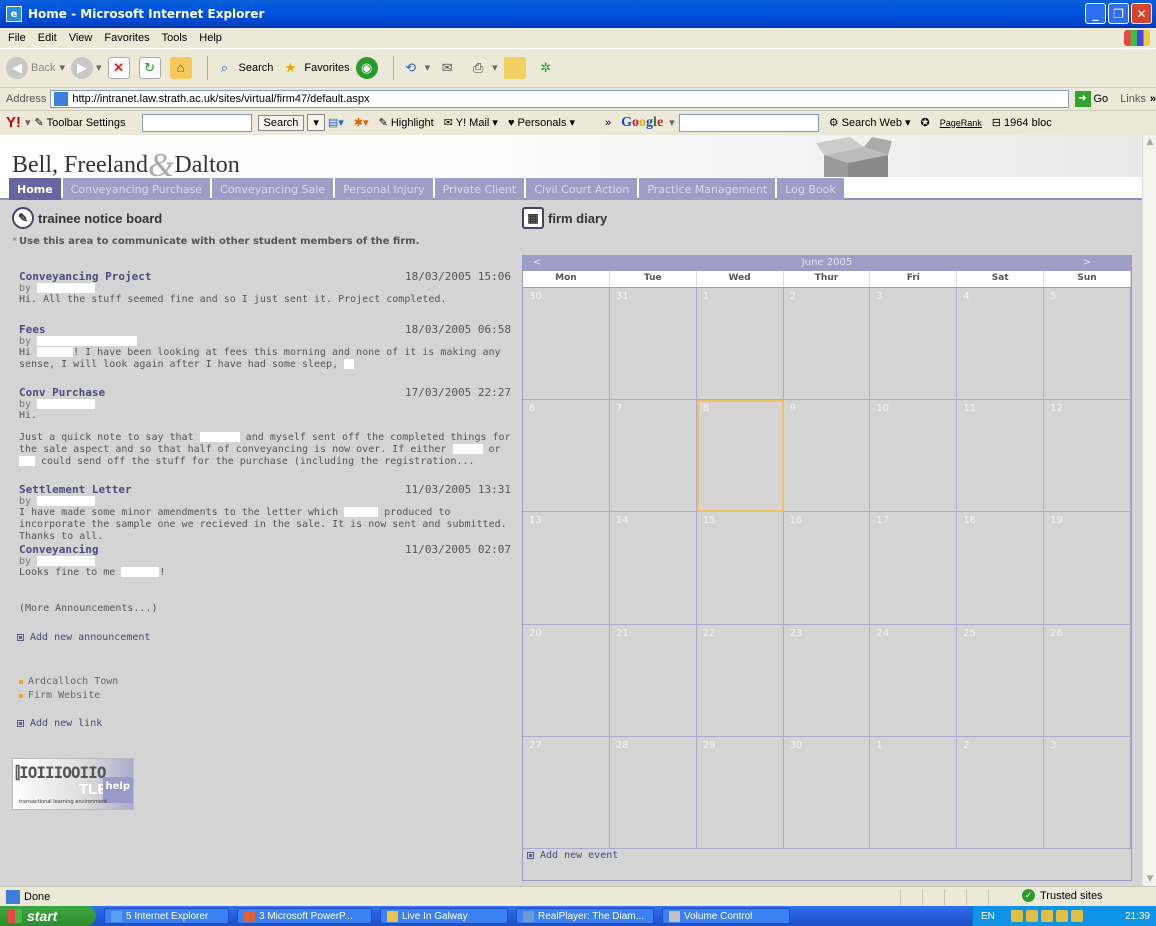  What do you see at coordinates (827, 456) in the screenshot?
I see `calendar-day-cell: 9` at bounding box center [827, 456].